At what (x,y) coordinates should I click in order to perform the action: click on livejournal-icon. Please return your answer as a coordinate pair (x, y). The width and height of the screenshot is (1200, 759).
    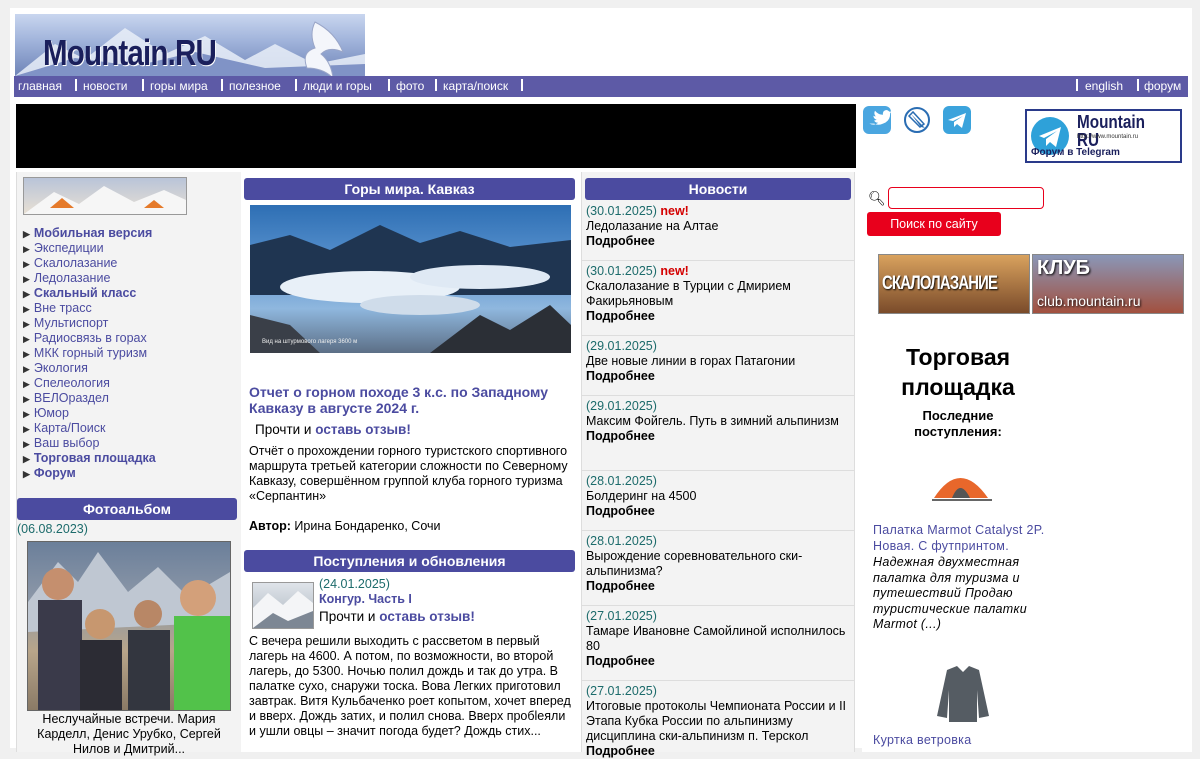
    Looking at the image, I should click on (917, 120).